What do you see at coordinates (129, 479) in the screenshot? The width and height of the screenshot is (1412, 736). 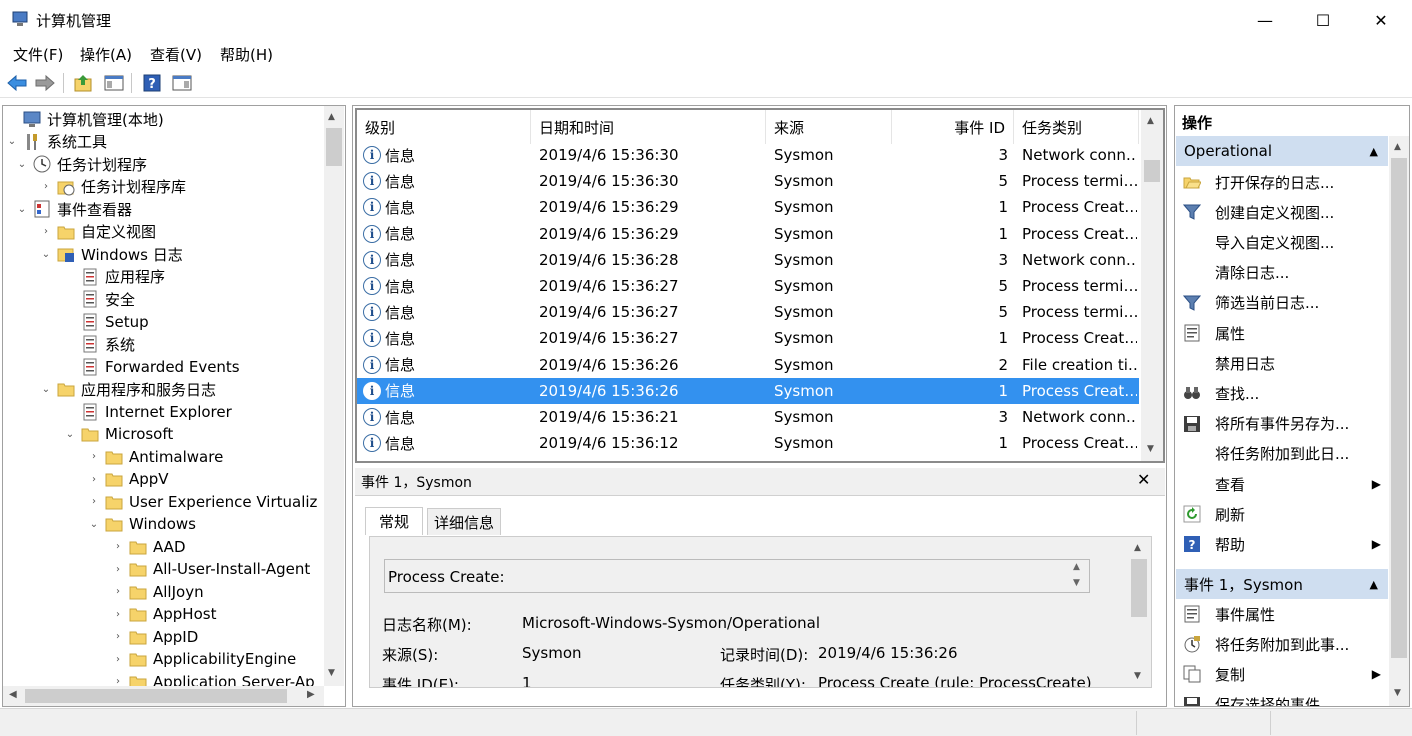 I see `tree-item: › AppV` at bounding box center [129, 479].